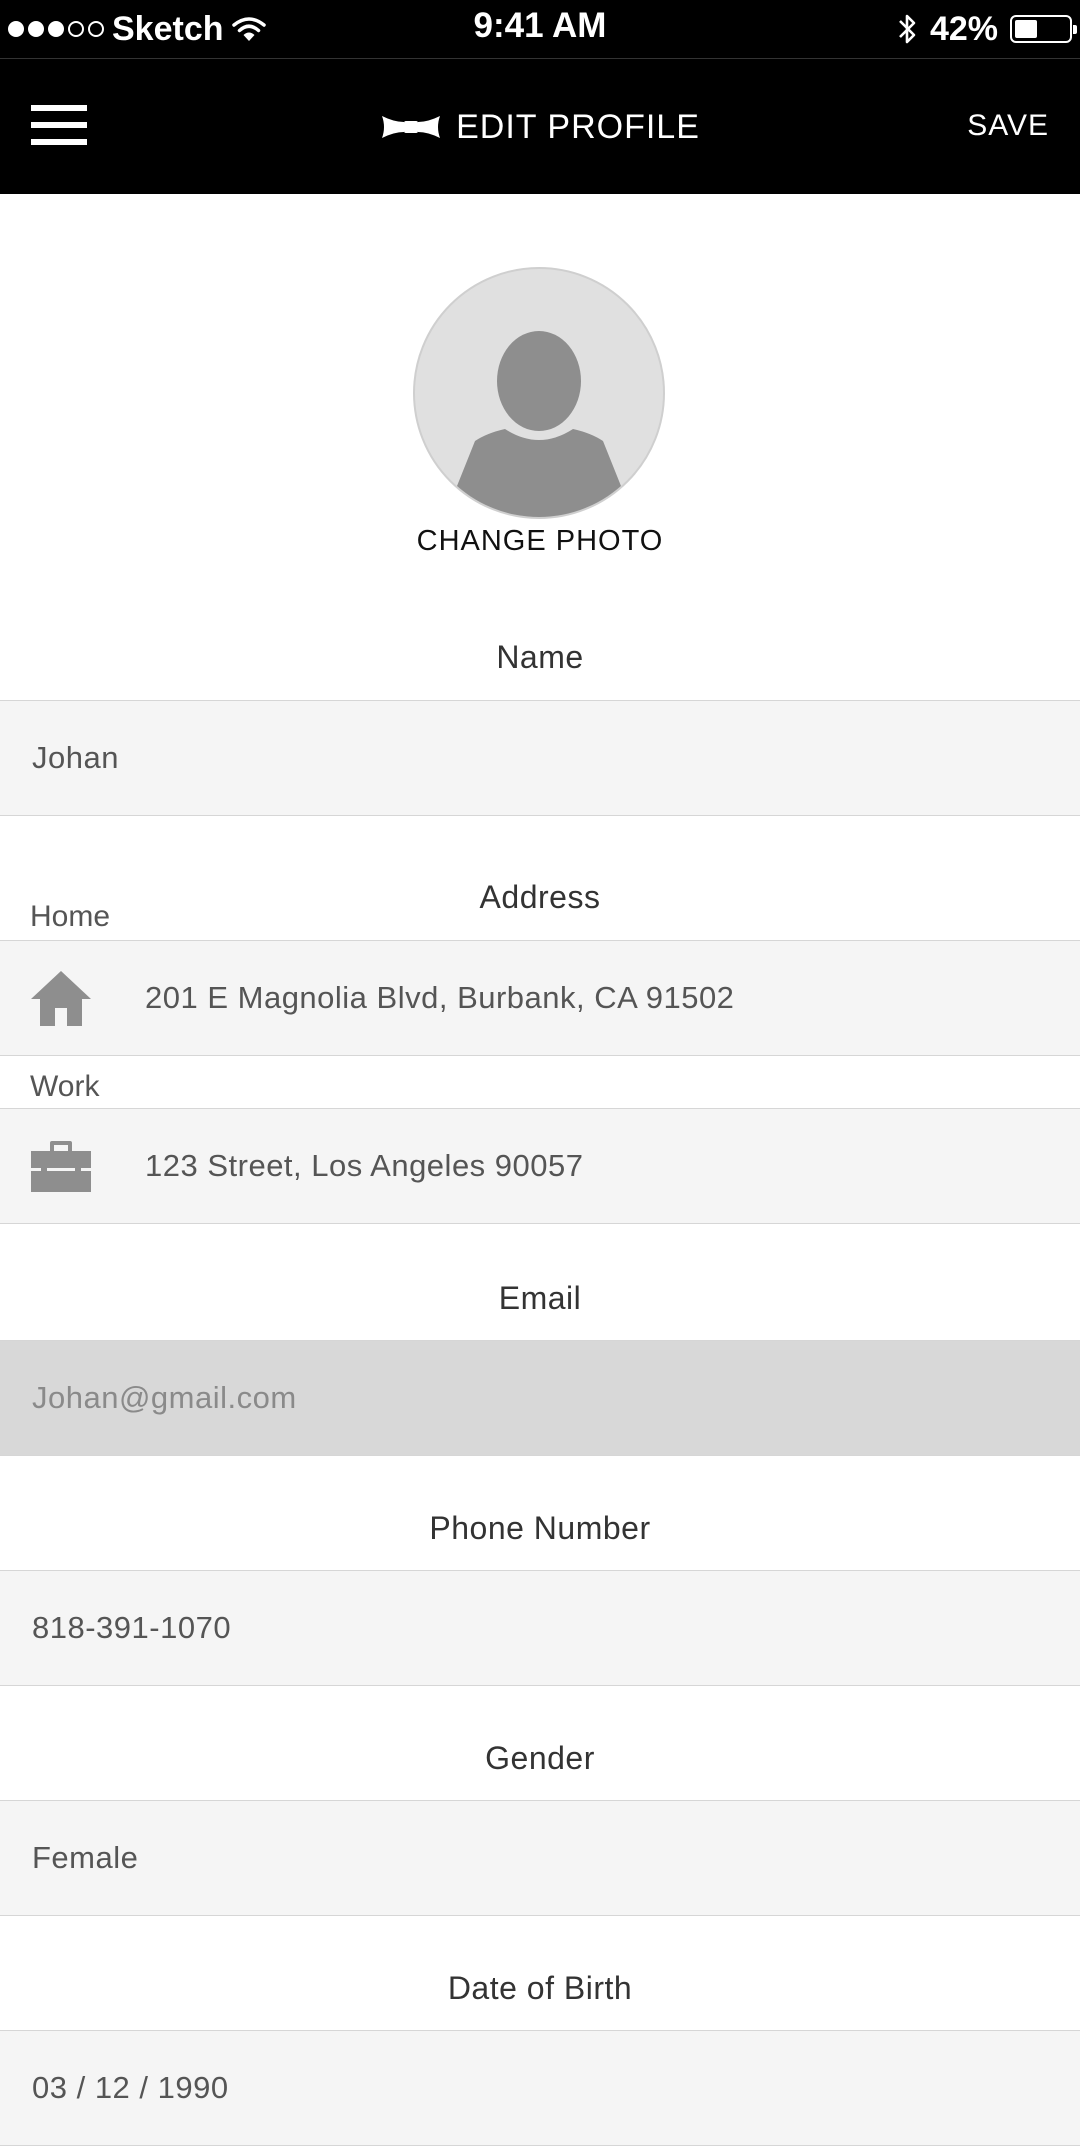  I want to click on profile-photo, so click(539, 393).